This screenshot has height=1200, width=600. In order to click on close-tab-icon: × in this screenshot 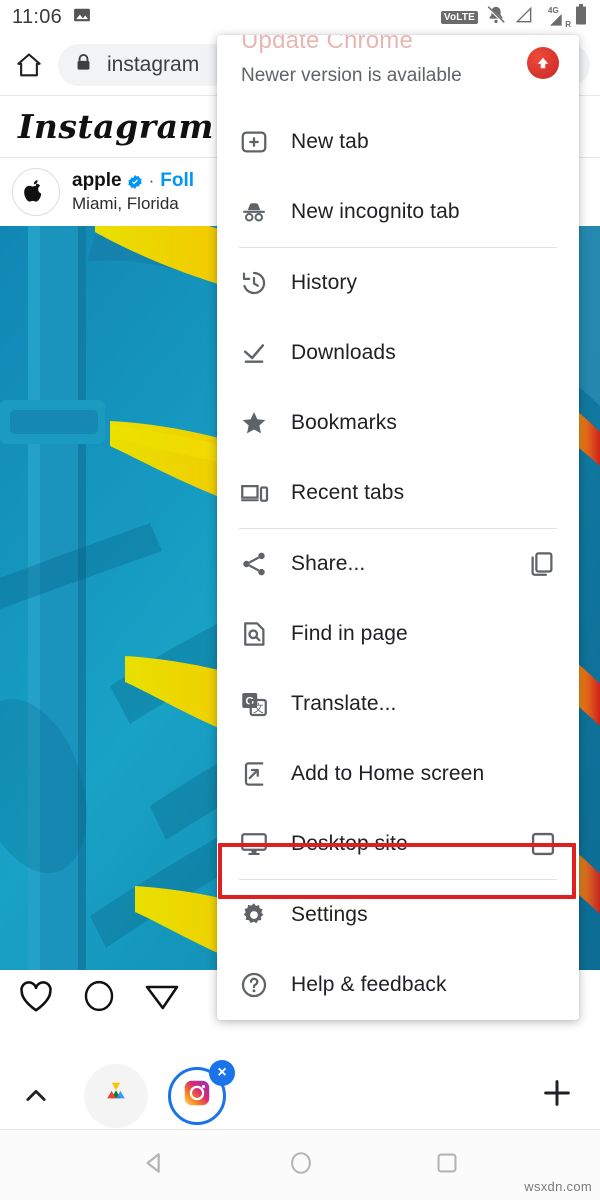, I will do `click(222, 1072)`.